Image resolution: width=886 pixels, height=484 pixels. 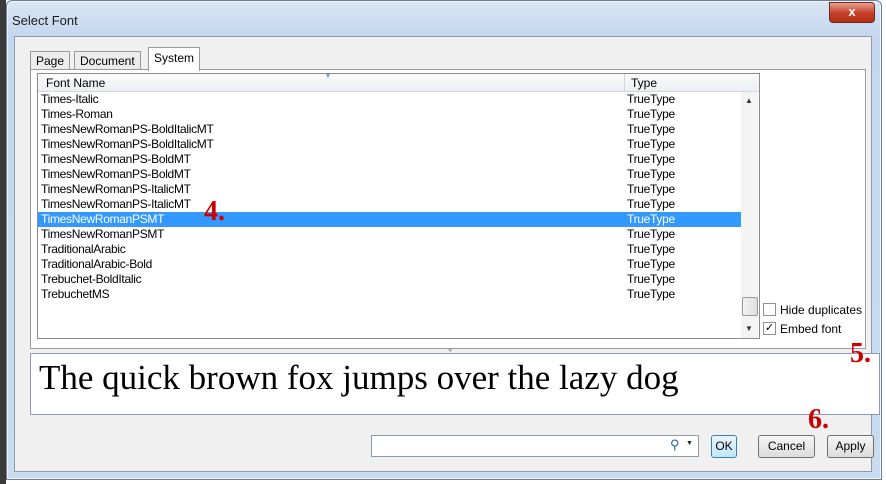 What do you see at coordinates (45, 20) in the screenshot?
I see `dialog-title: Select Font` at bounding box center [45, 20].